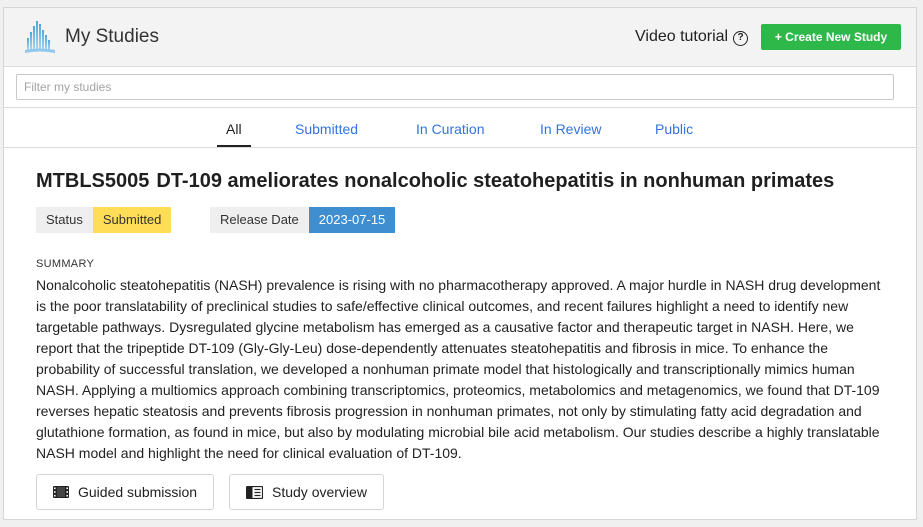  What do you see at coordinates (831, 37) in the screenshot?
I see `create-new-study-button: + Create New Study` at bounding box center [831, 37].